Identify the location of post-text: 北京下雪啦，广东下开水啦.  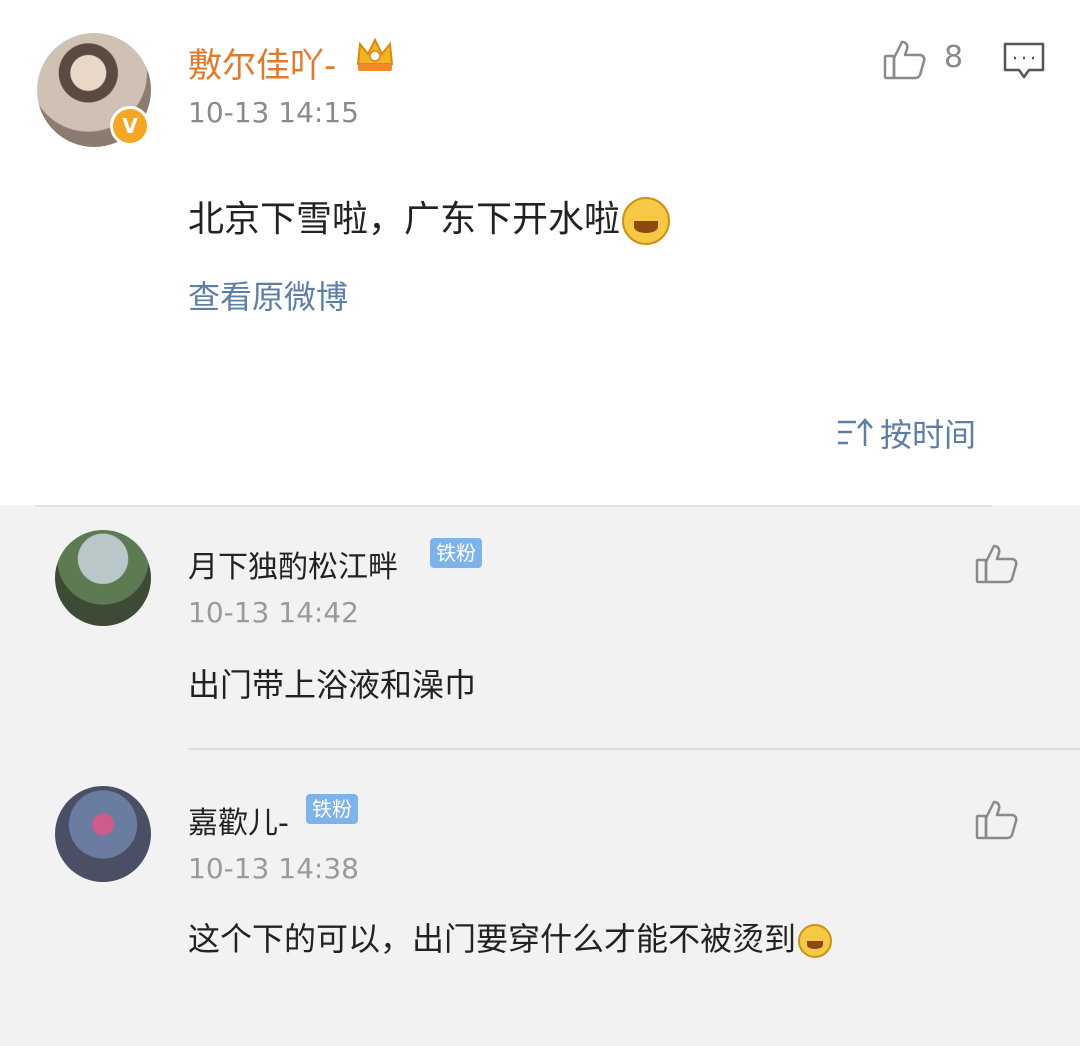
(404, 219).